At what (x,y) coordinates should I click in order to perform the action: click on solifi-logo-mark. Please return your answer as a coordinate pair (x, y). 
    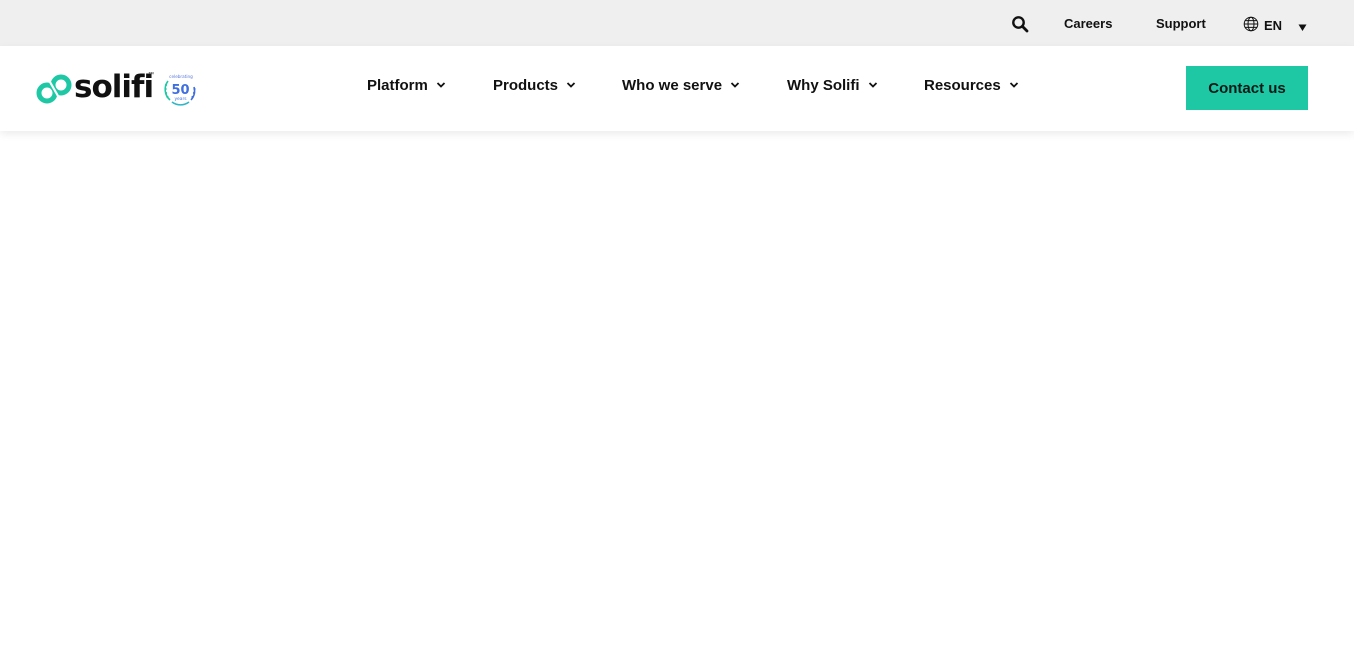
    Looking at the image, I should click on (54, 89).